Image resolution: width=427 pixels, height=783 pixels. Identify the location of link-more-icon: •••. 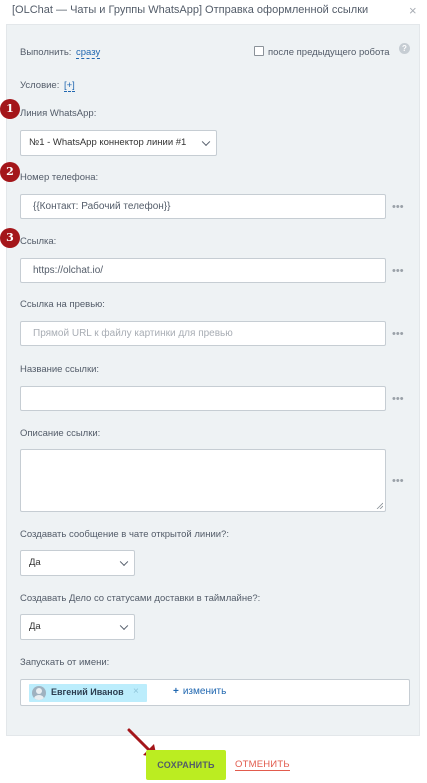
(398, 271).